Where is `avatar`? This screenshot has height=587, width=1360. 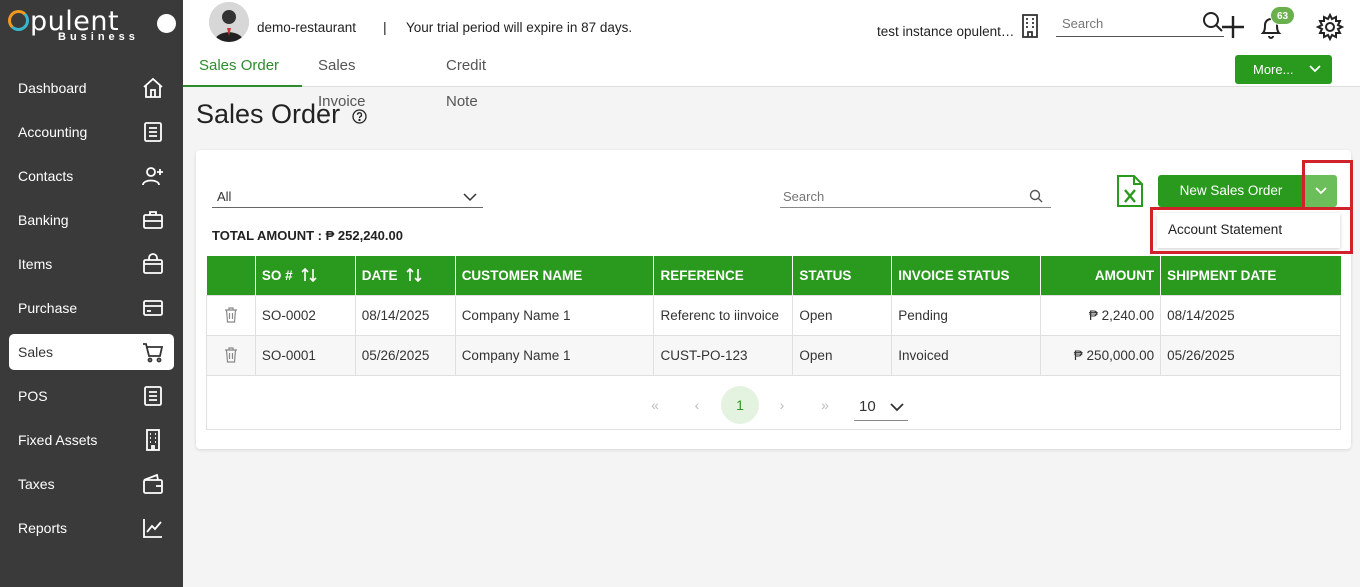 avatar is located at coordinates (229, 22).